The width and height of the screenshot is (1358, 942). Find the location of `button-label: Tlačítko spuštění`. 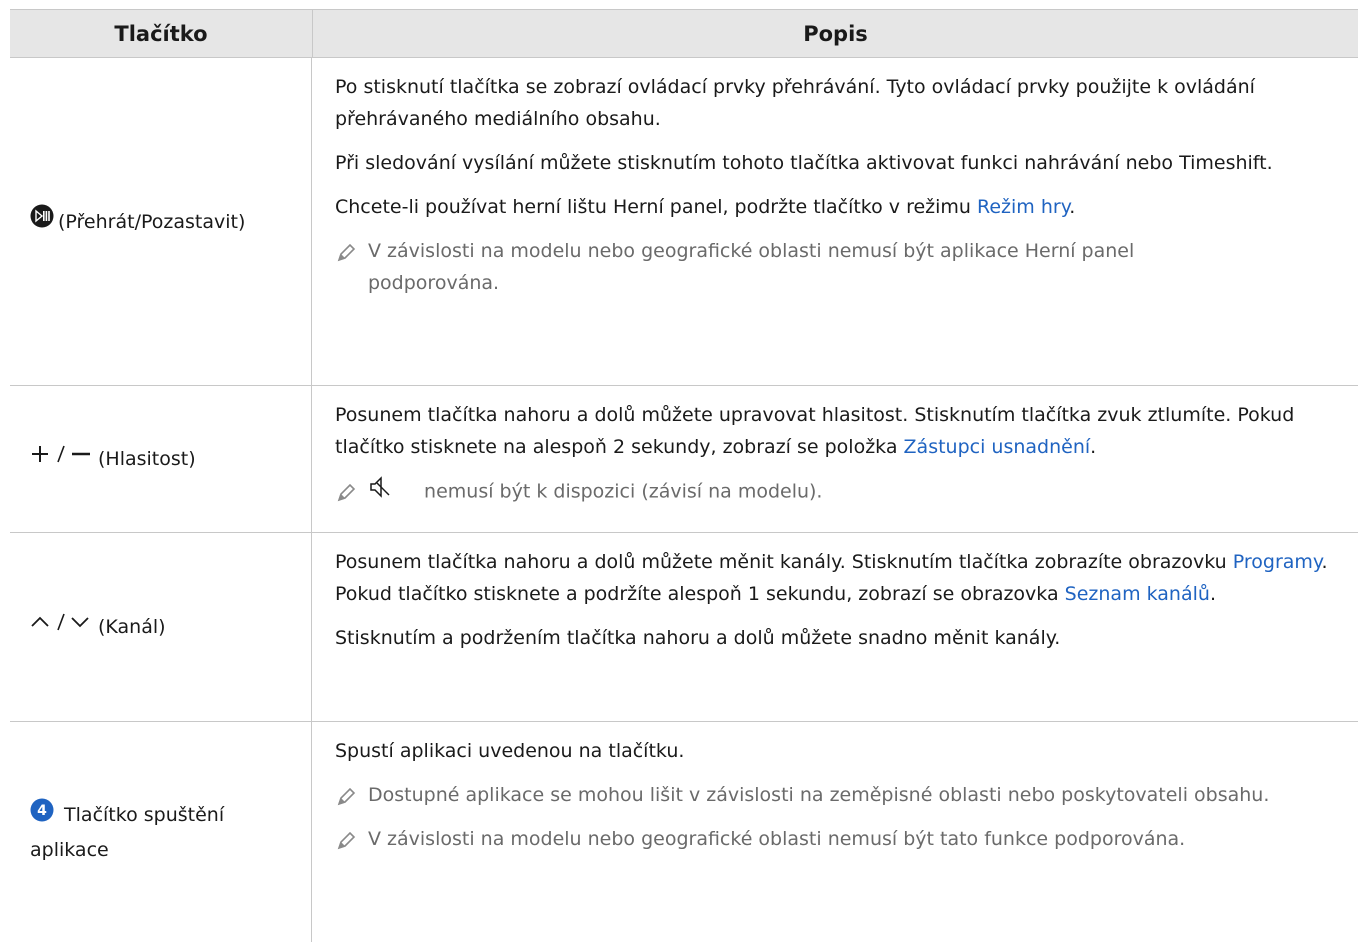

button-label: Tlačítko spuštění is located at coordinates (144, 814).